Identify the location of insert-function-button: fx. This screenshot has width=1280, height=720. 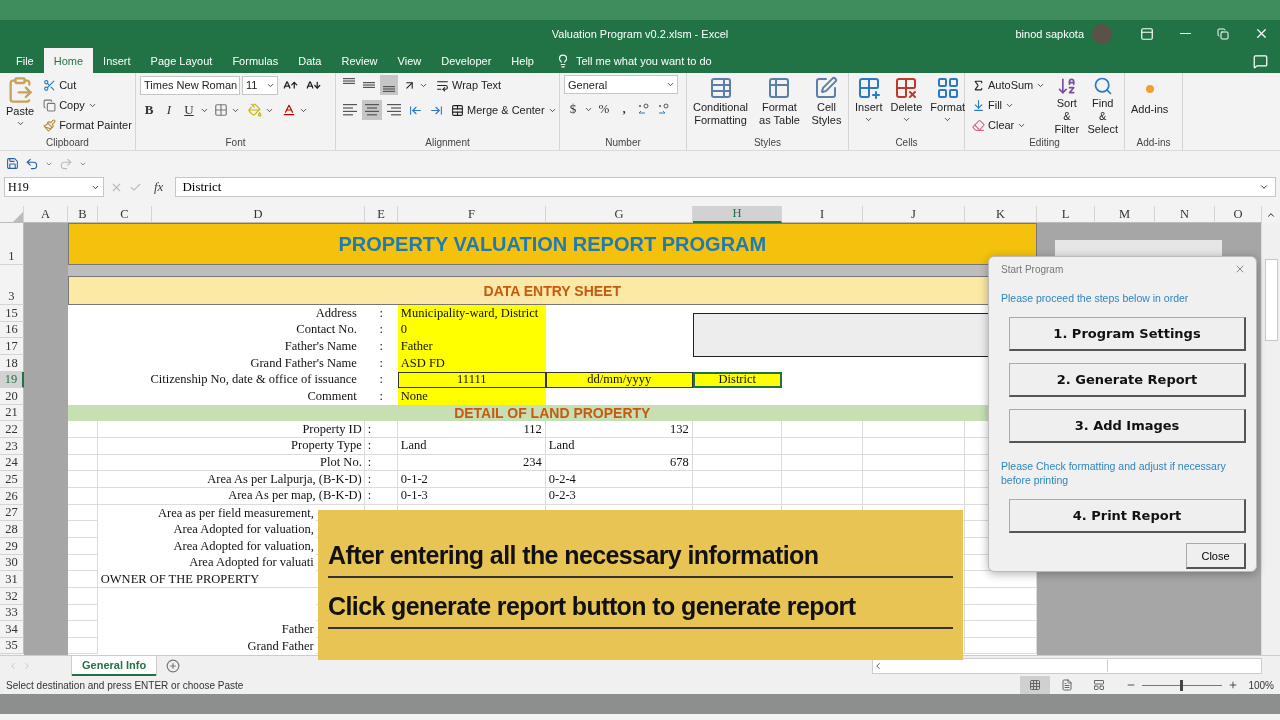
(159, 187).